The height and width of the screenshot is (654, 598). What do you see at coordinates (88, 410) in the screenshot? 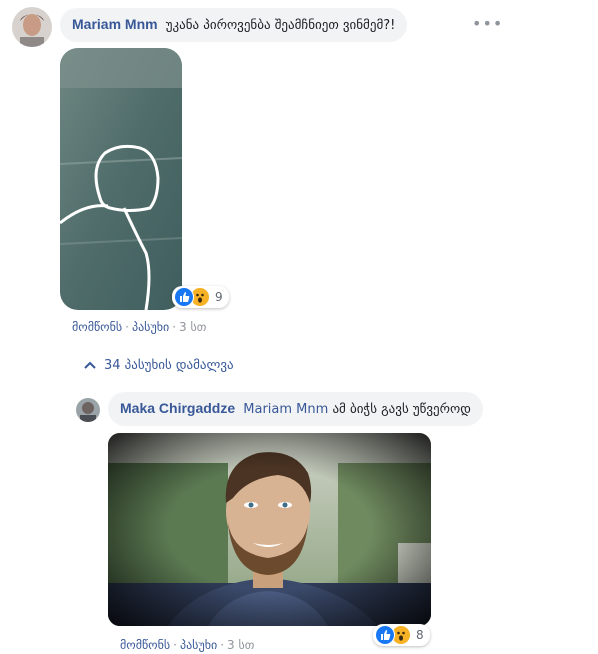
I see `avatar-maka` at bounding box center [88, 410].